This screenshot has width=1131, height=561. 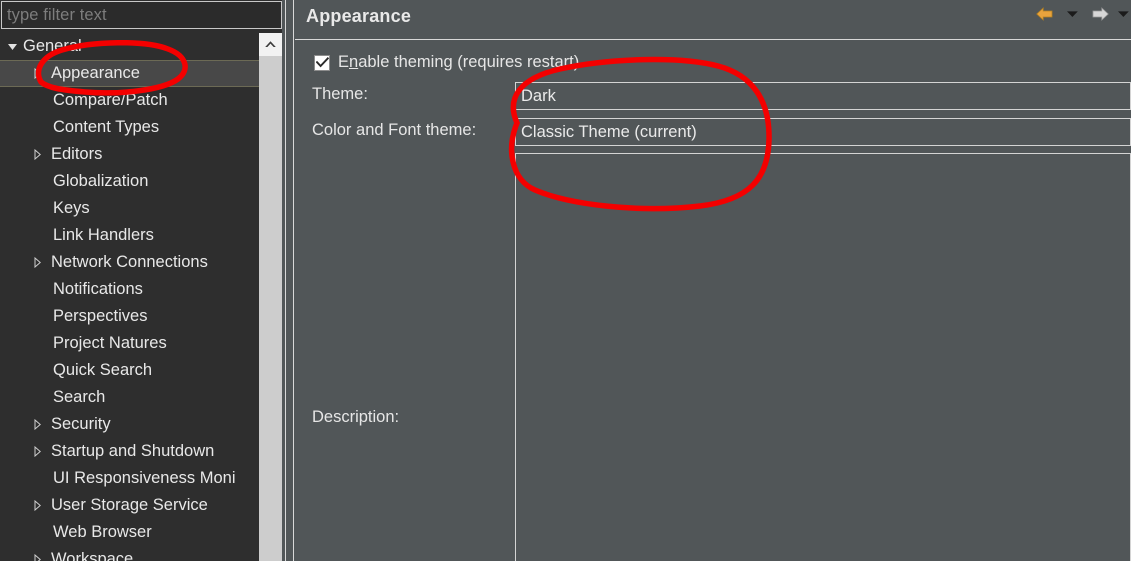 I want to click on sidebar-item-workspace: Workspace, so click(x=129, y=553).